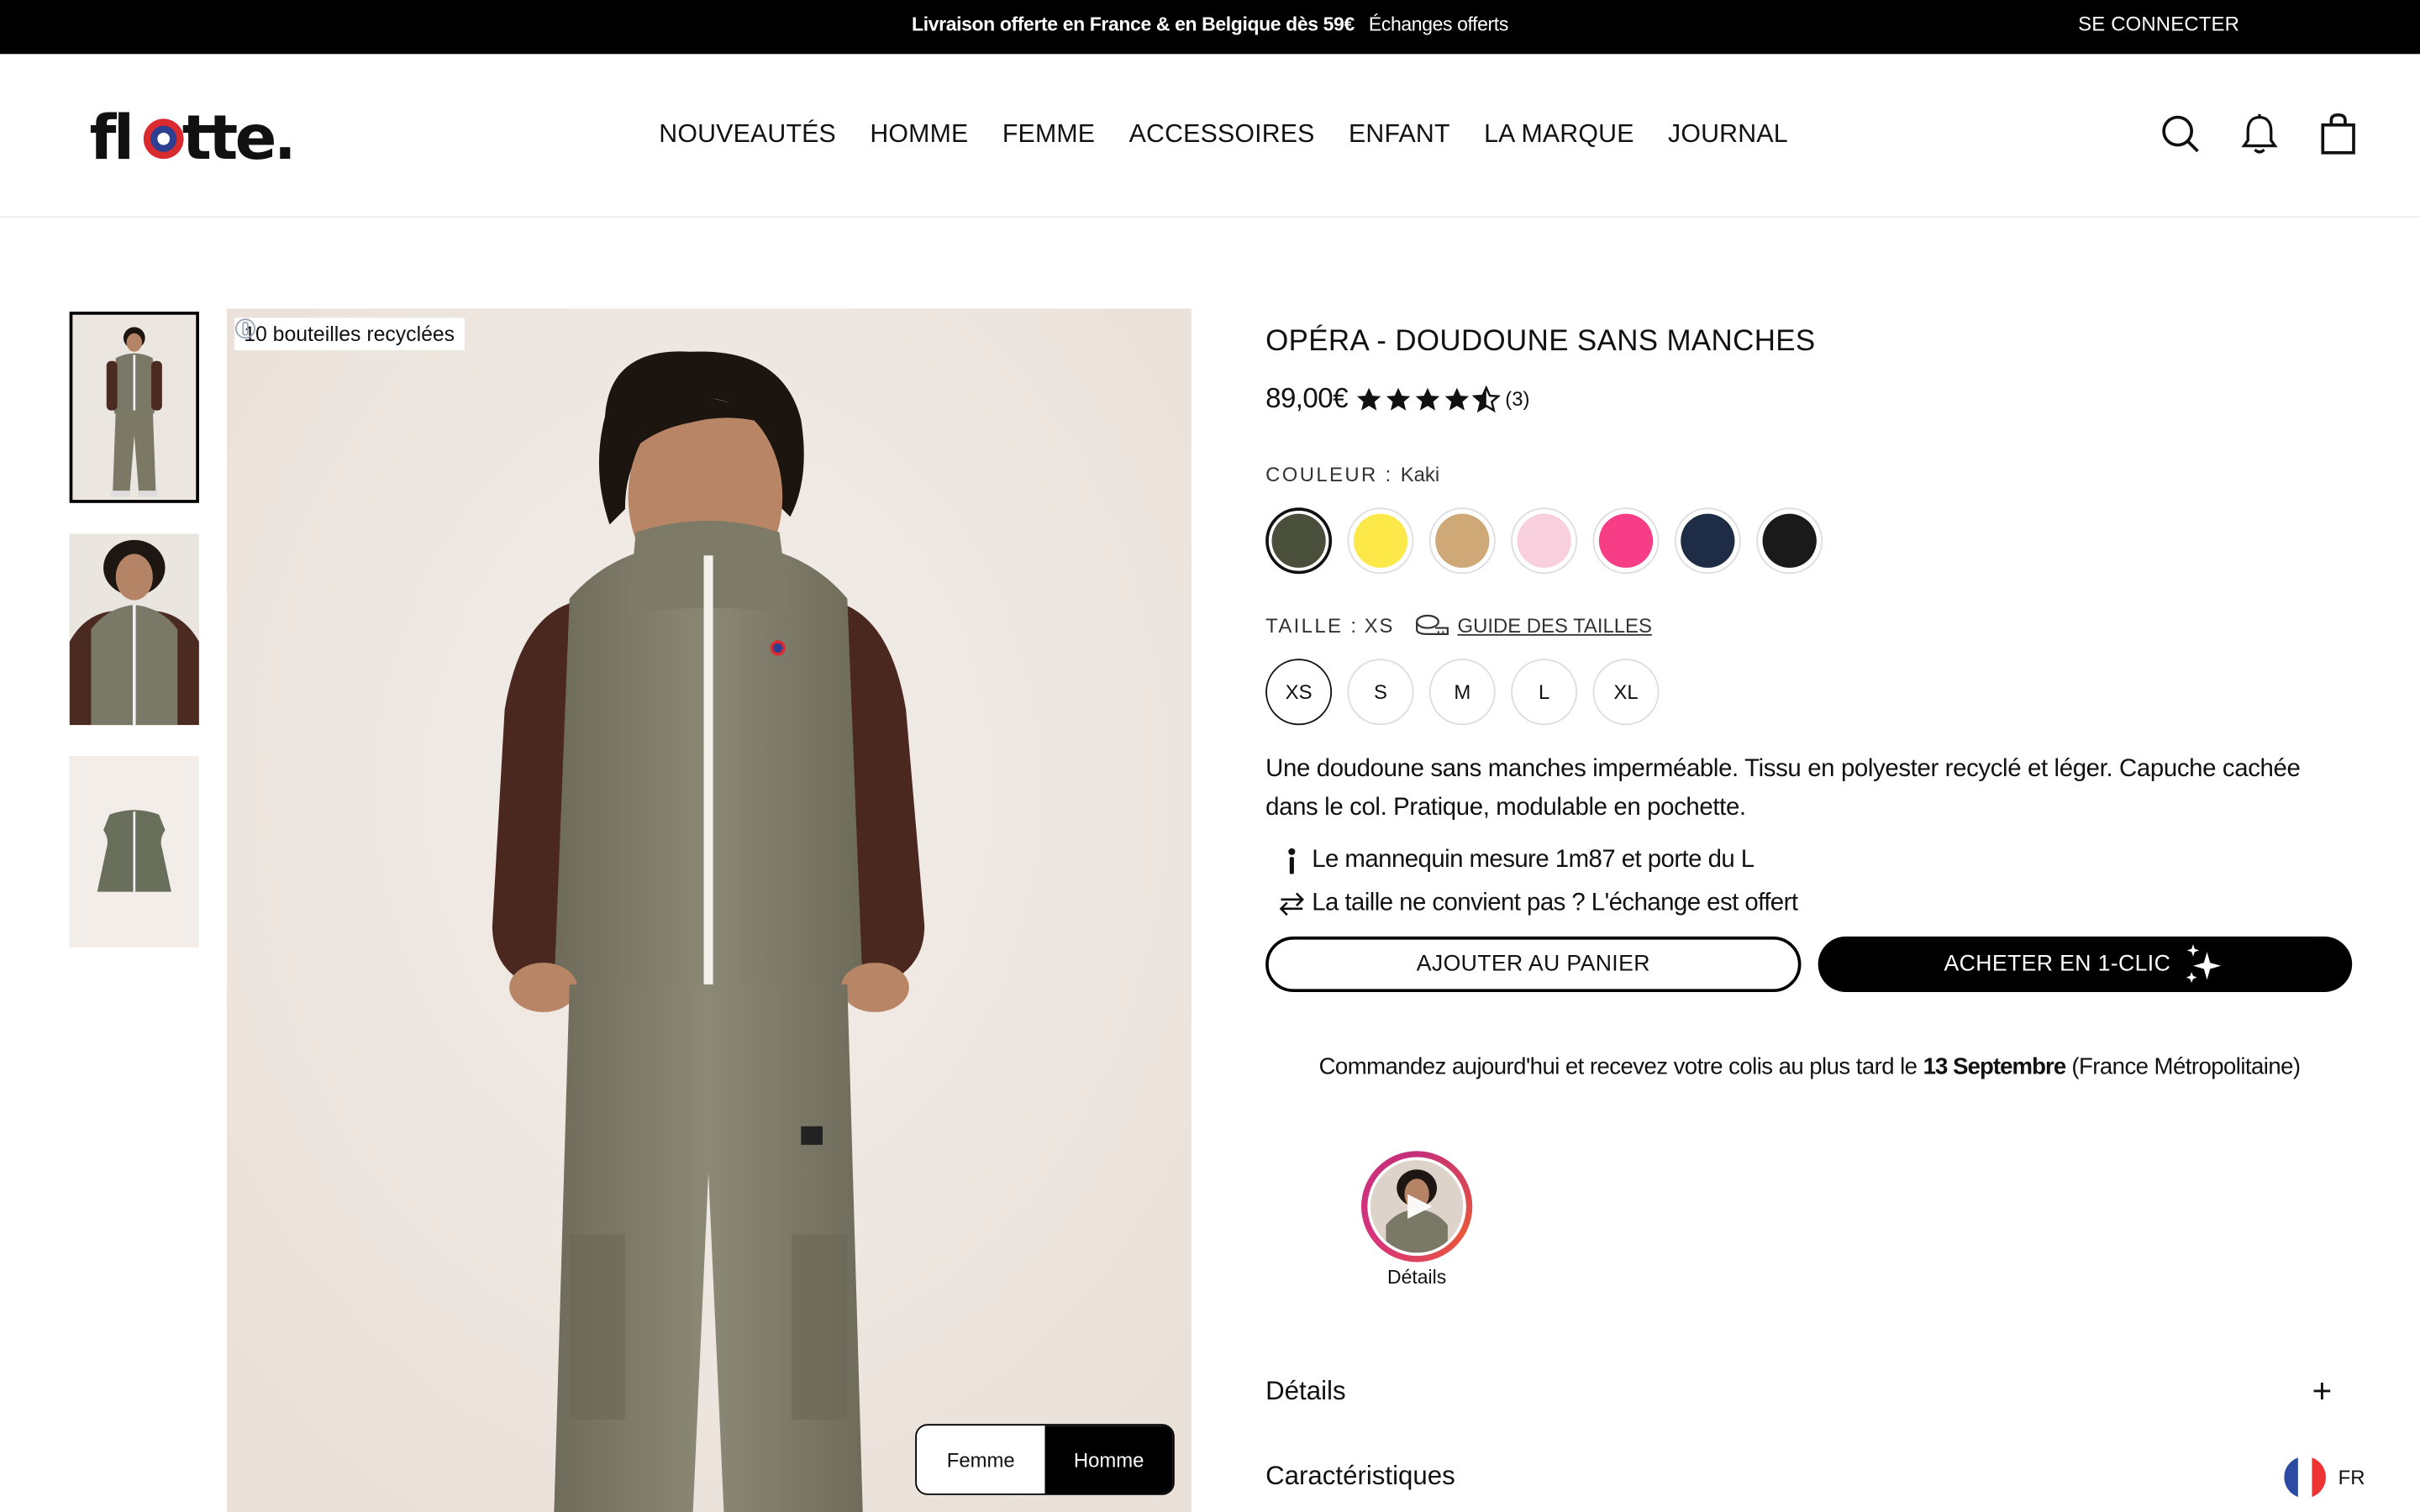 Image resolution: width=2420 pixels, height=1512 pixels. I want to click on color-value: Kaki, so click(1420, 474).